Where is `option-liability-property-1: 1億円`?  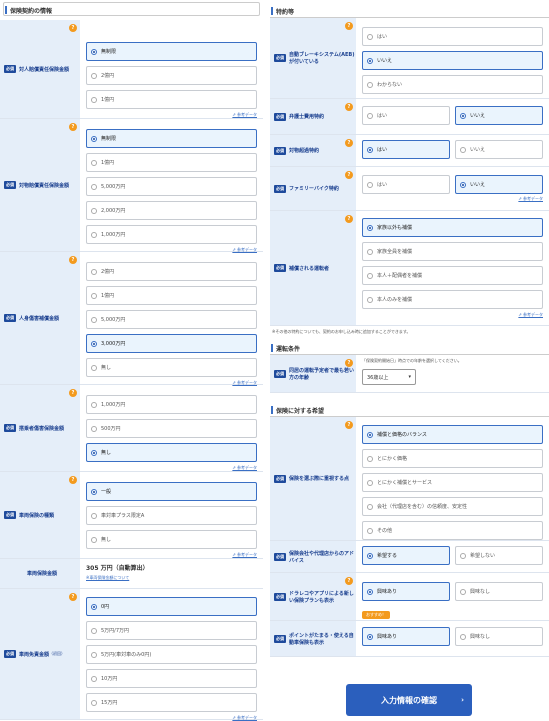 option-liability-property-1: 1億円 is located at coordinates (171, 162).